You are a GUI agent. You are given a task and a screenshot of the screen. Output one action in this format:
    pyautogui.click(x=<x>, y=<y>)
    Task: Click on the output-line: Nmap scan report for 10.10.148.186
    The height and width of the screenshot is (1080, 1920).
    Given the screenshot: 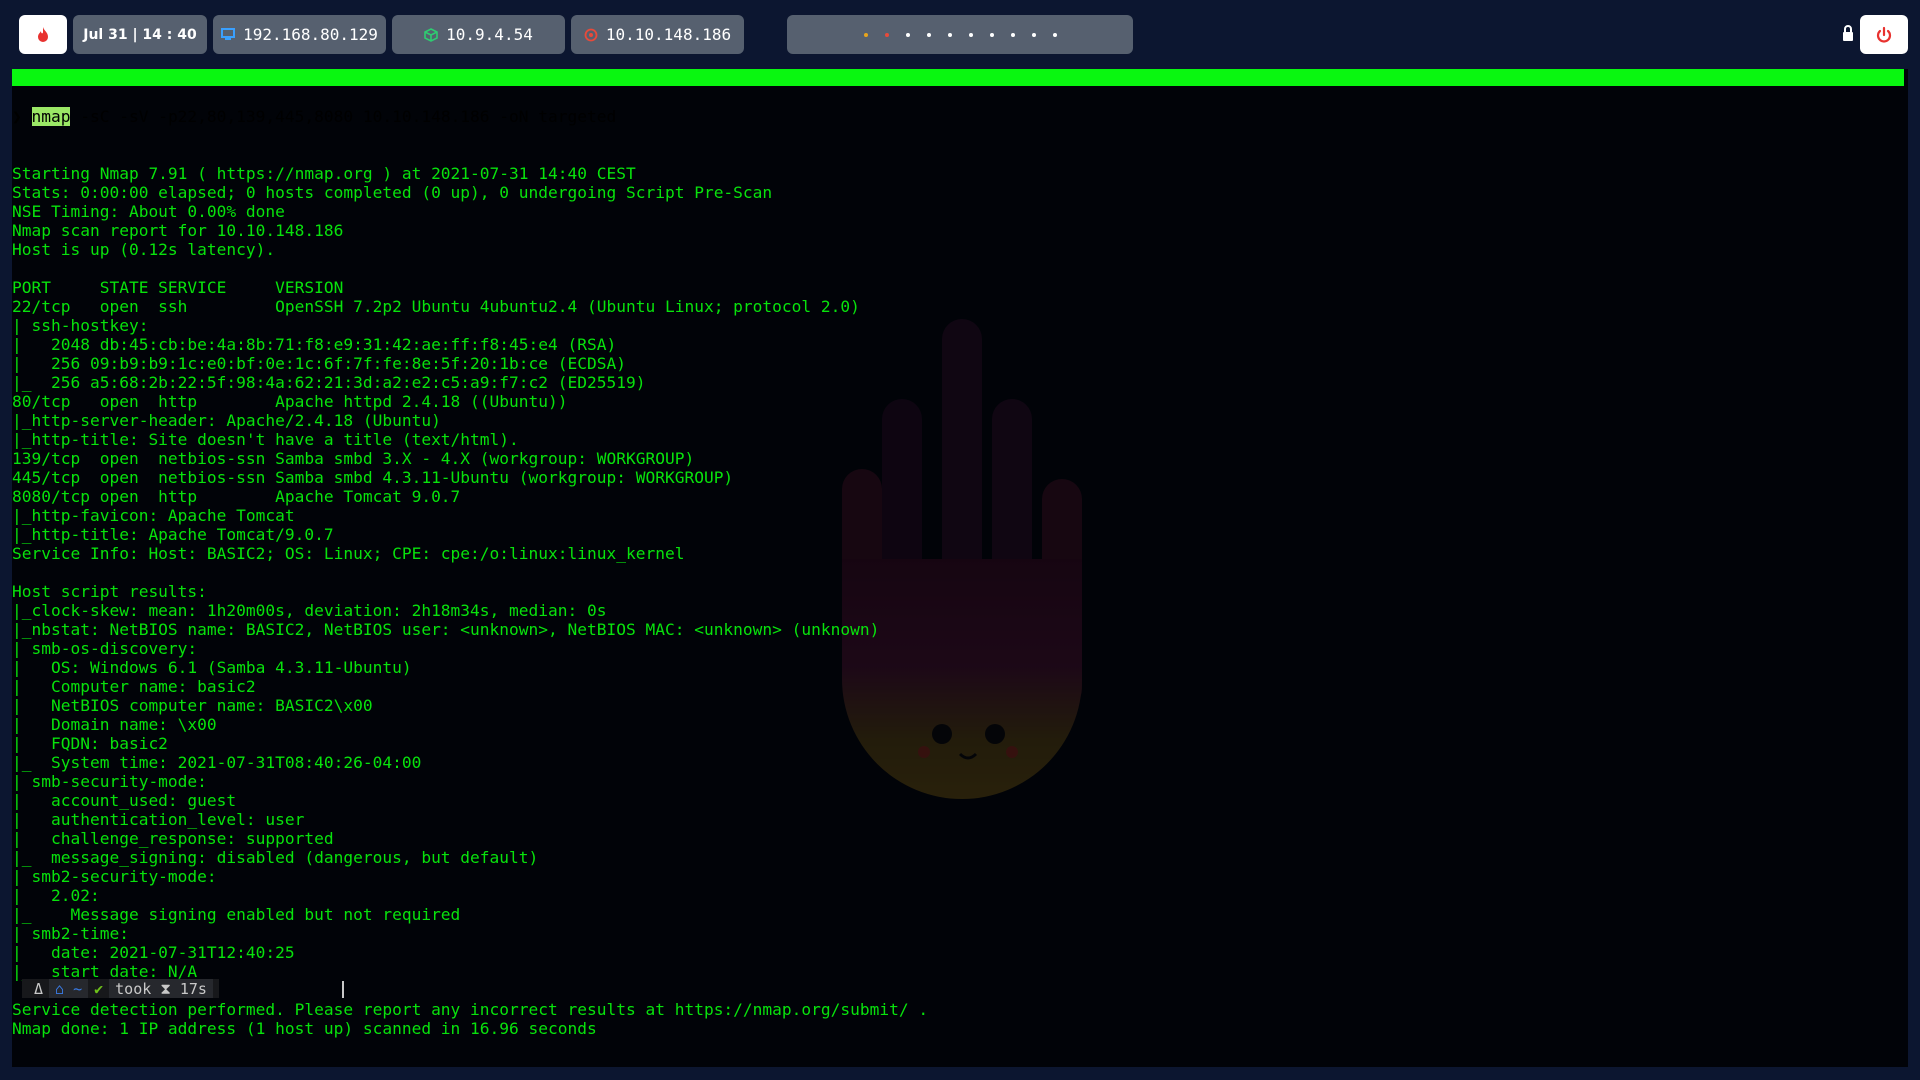 What is the action you would take?
    pyautogui.click(x=178, y=230)
    